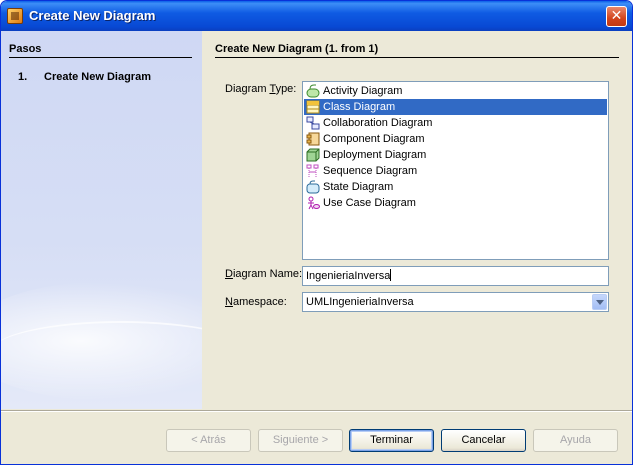 The height and width of the screenshot is (465, 633). I want to click on sidebar-decoration-line, so click(101, 352).